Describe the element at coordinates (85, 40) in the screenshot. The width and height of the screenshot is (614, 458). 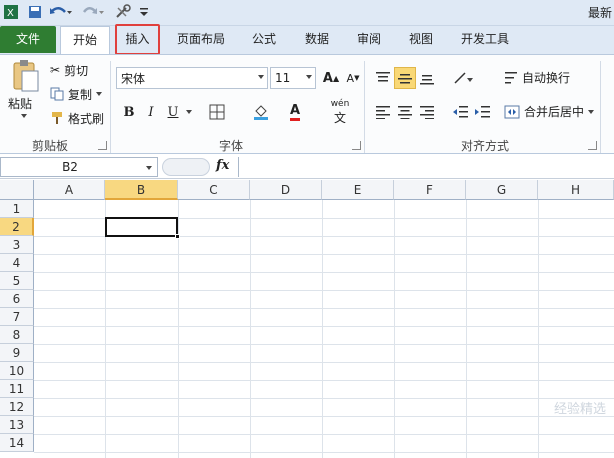
I see `tab-home: 开始` at that location.